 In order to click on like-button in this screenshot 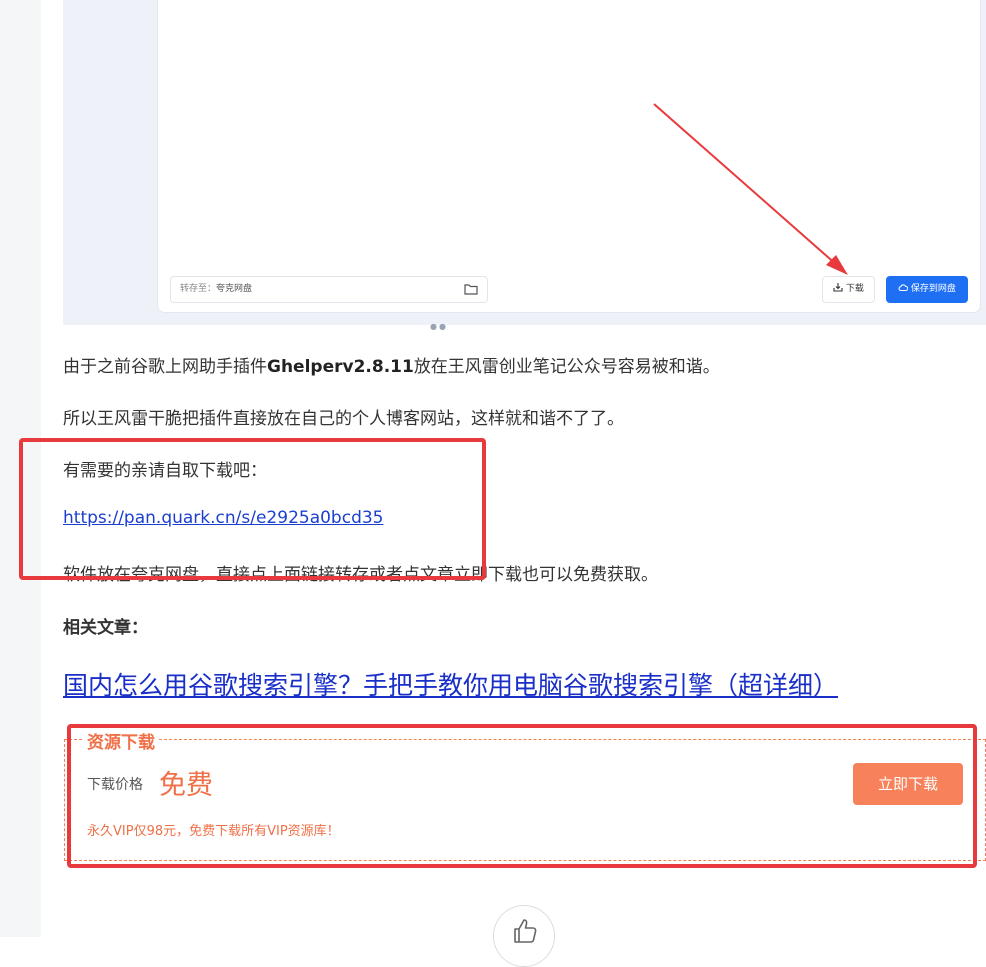, I will do `click(524, 936)`.